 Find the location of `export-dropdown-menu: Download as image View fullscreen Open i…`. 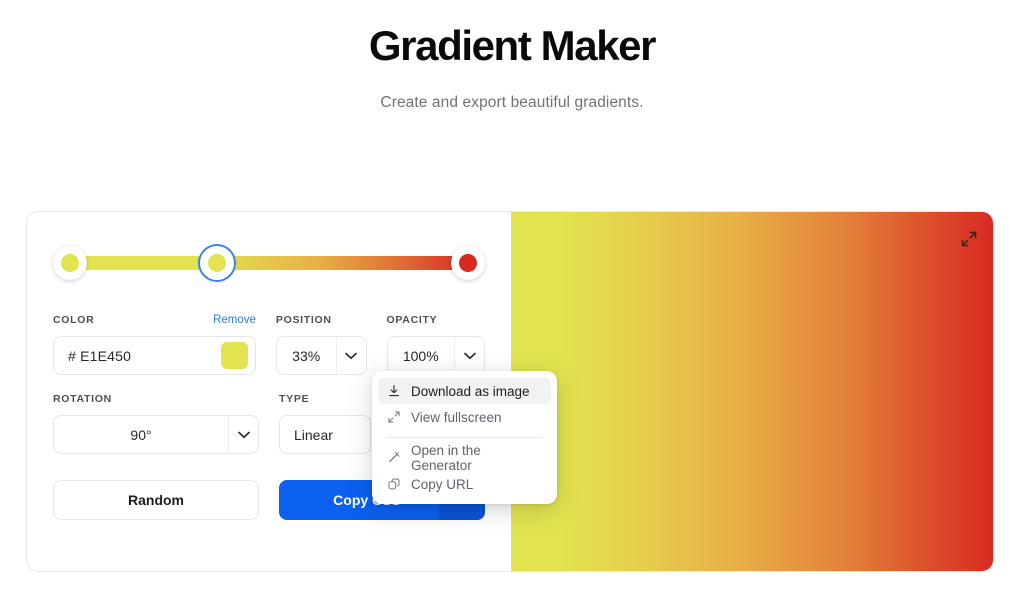

export-dropdown-menu: Download as image View fullscreen Open i… is located at coordinates (464, 437).